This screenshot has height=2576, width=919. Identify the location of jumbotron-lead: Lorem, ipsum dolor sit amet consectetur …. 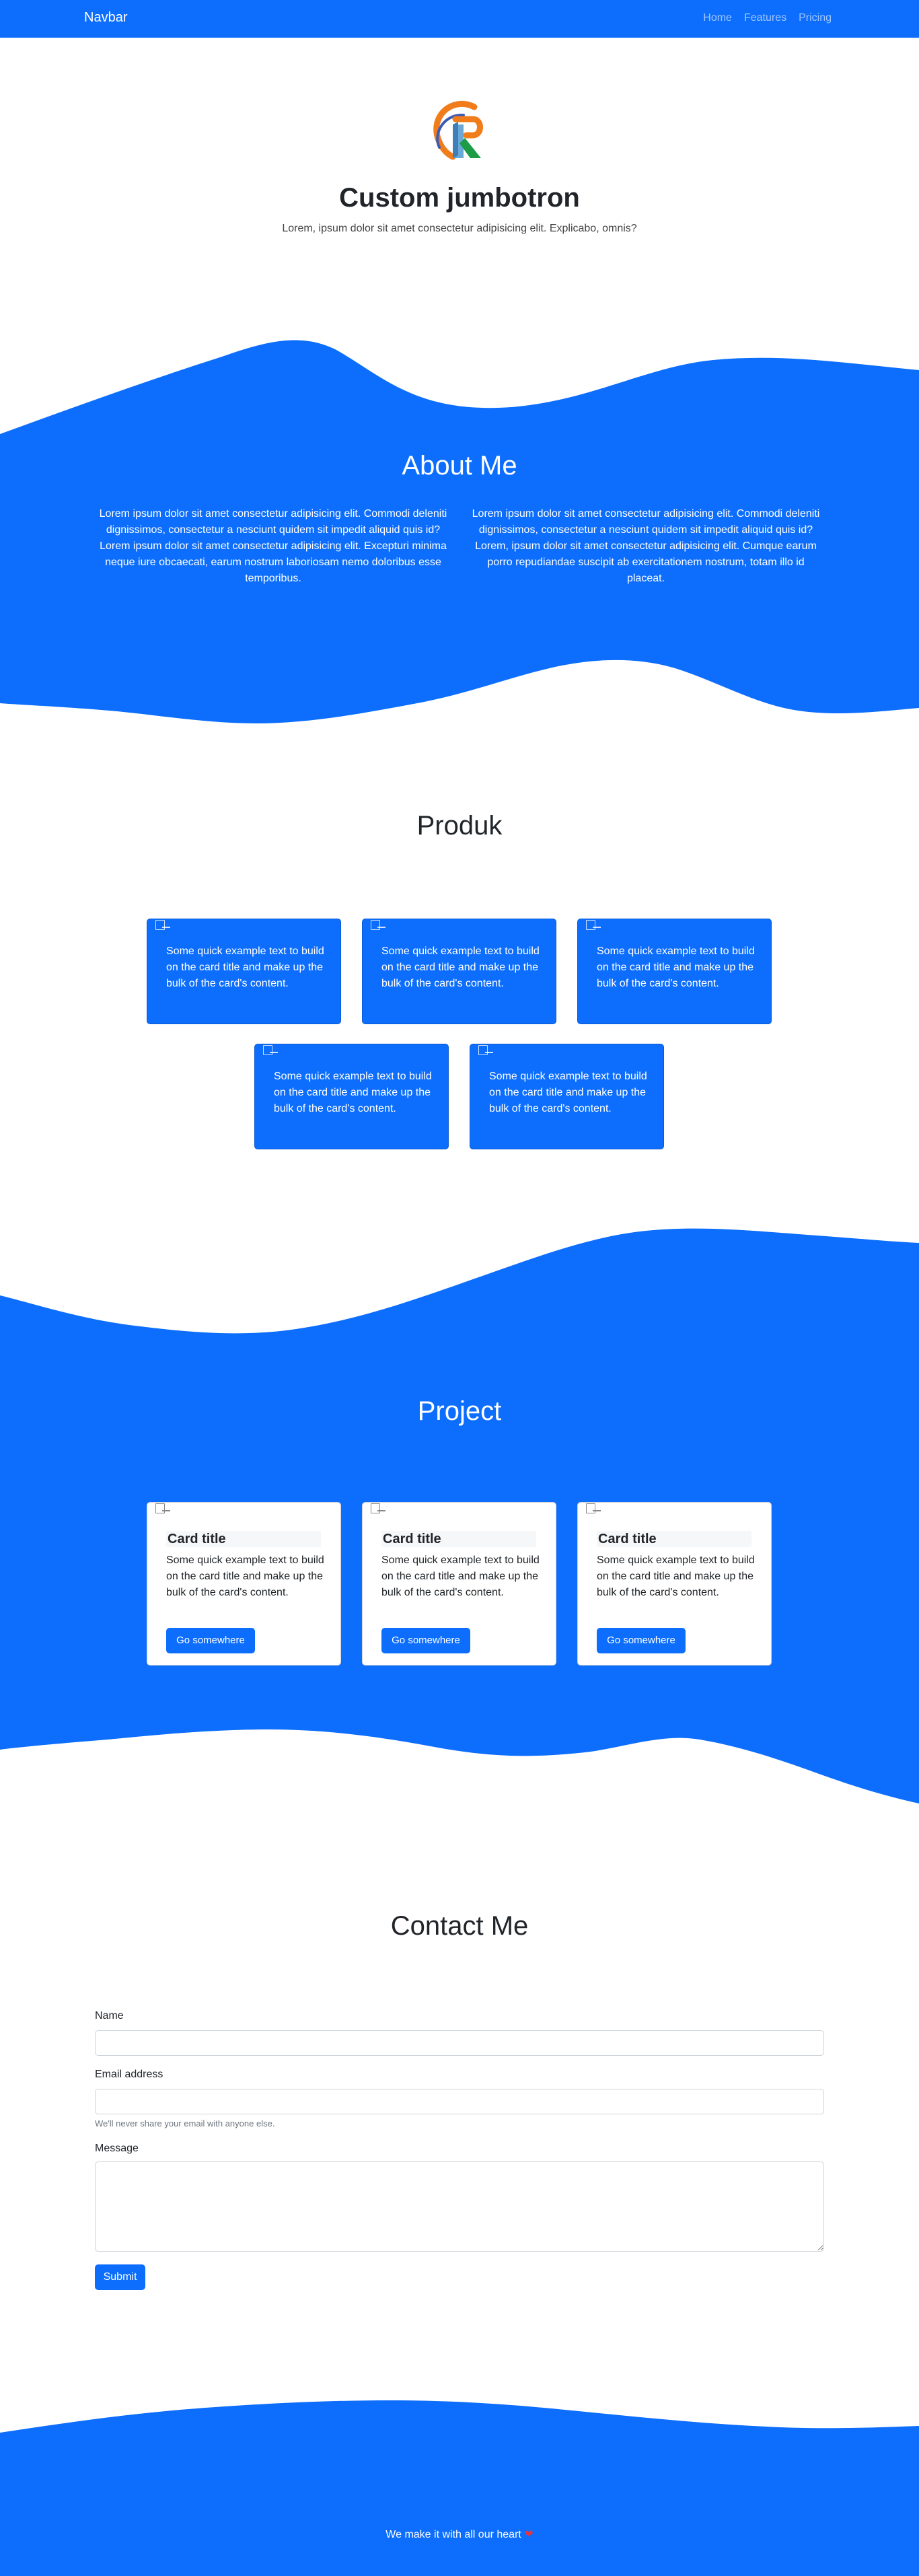
(459, 228).